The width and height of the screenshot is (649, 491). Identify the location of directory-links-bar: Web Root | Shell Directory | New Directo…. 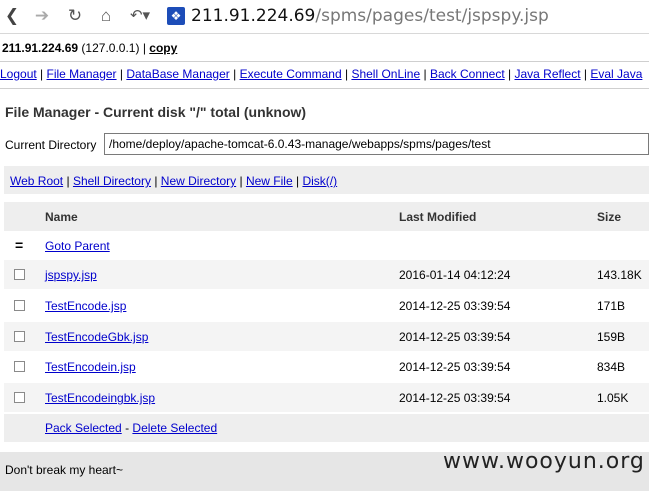
(326, 180).